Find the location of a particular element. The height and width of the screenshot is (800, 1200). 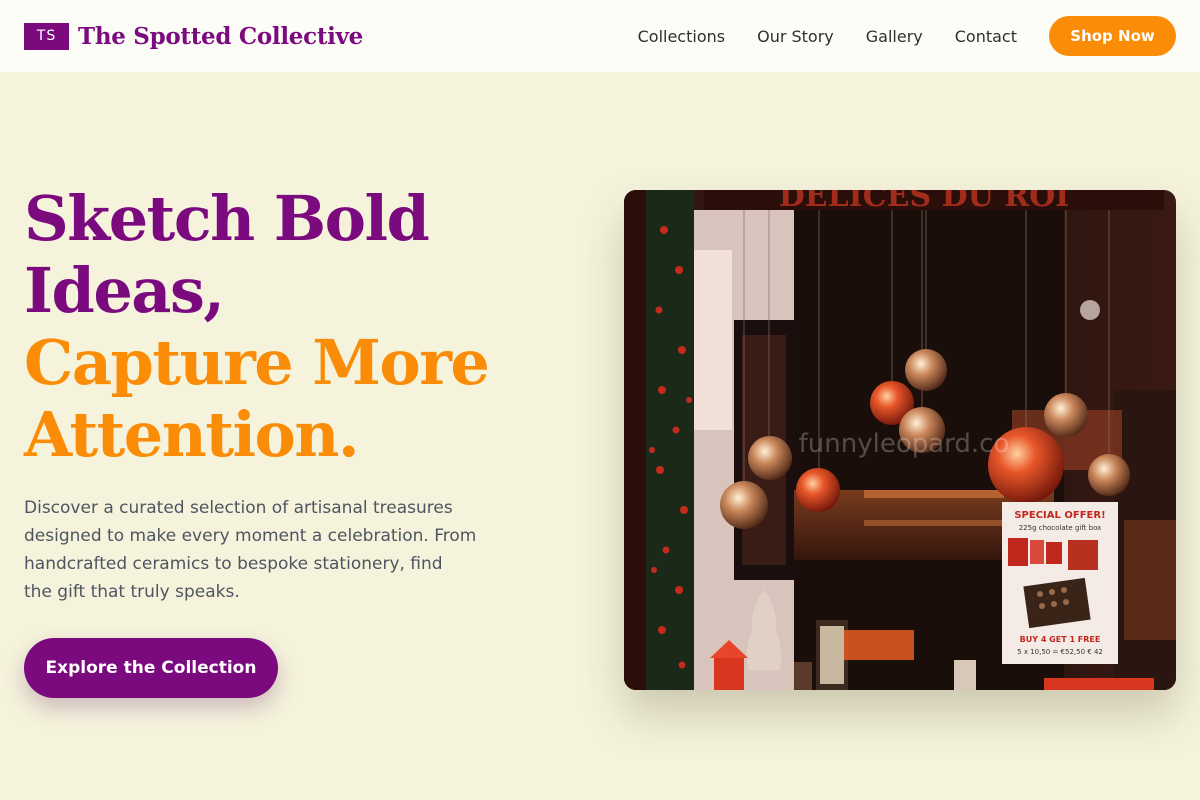

nav-link-collections: Collections is located at coordinates (681, 36).